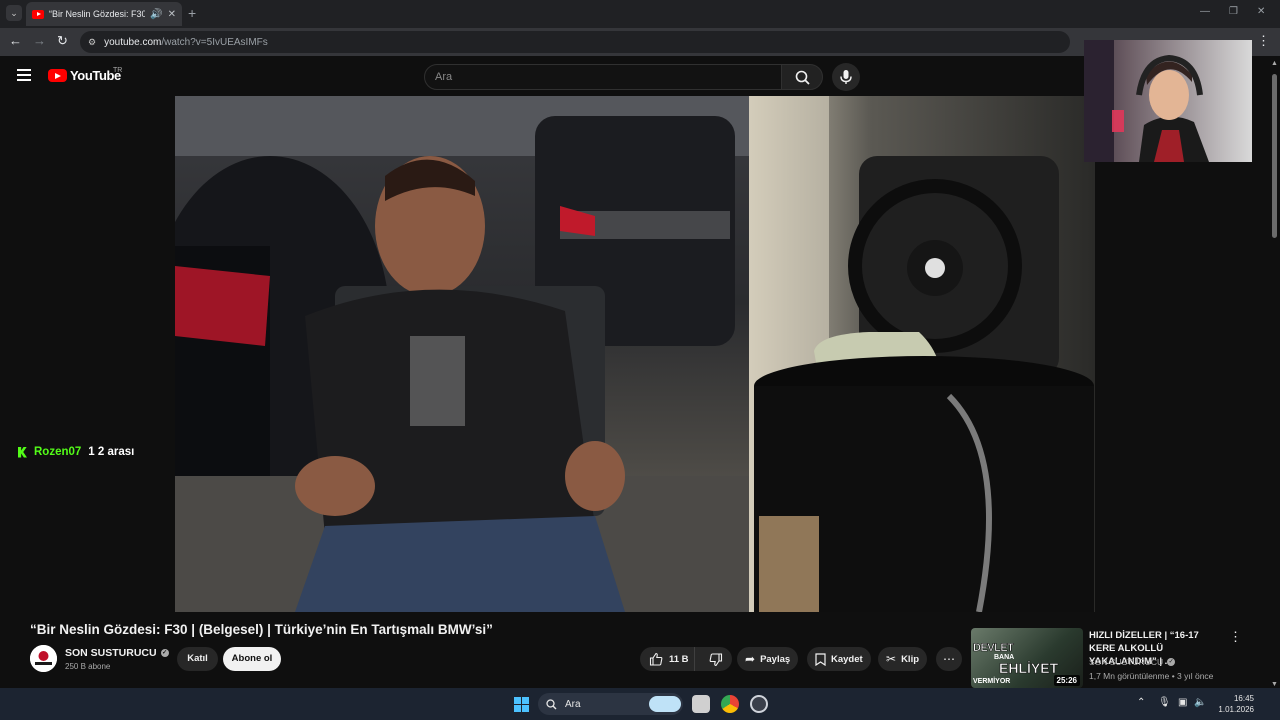  I want to click on youtube-logo: YouTube, so click(84, 75).